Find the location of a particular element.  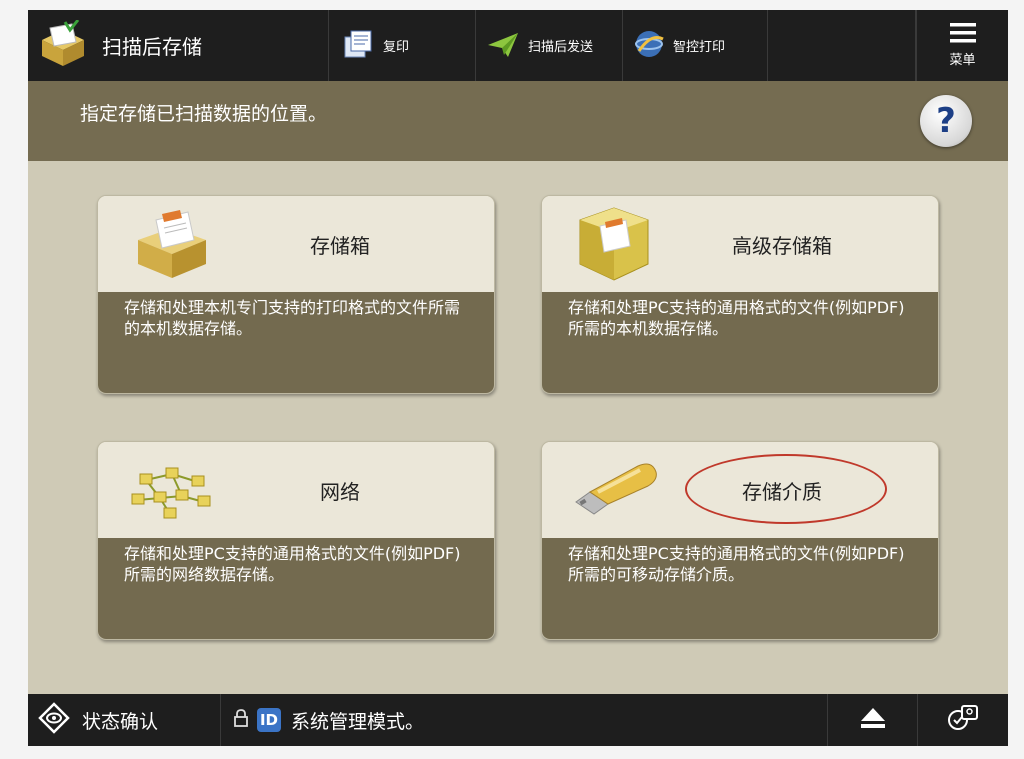

eject-icon is located at coordinates (873, 720).